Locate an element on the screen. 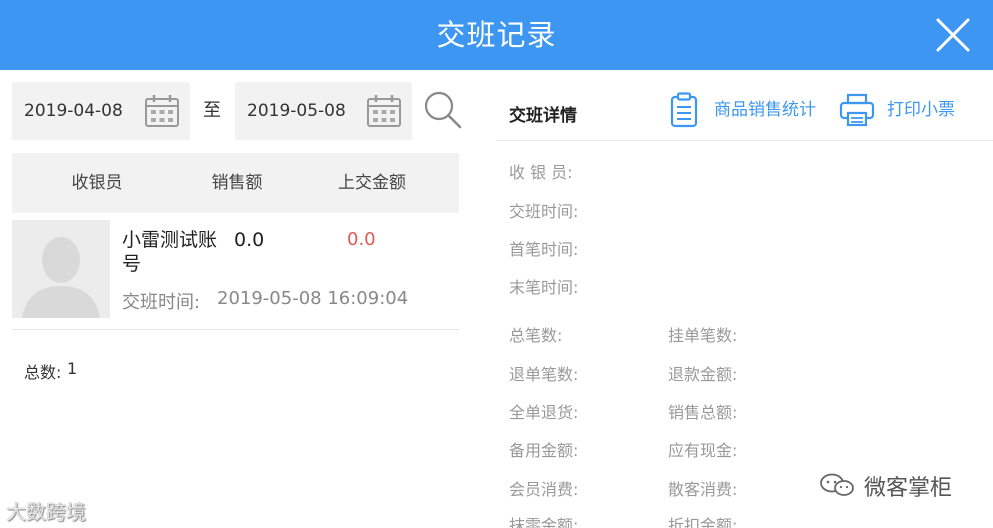  column-header-sales: 销售额 is located at coordinates (237, 183).